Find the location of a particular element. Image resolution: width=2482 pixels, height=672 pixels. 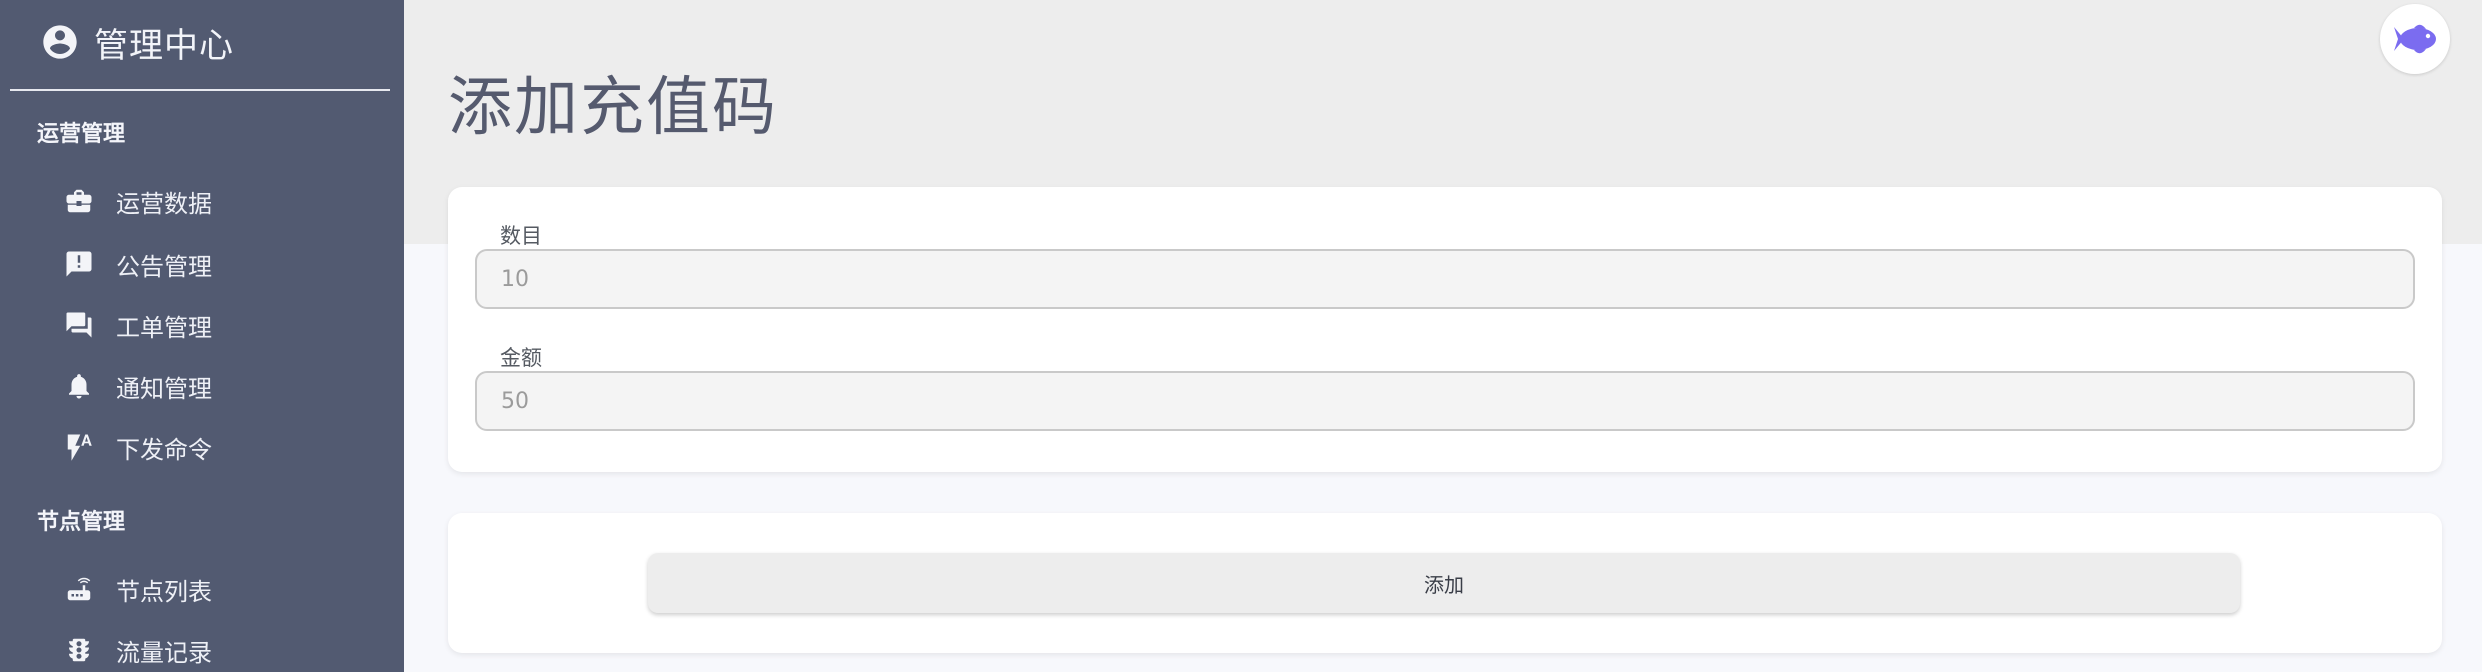

sidebar-item-operations-data: 运营数据 is located at coordinates (202, 201).